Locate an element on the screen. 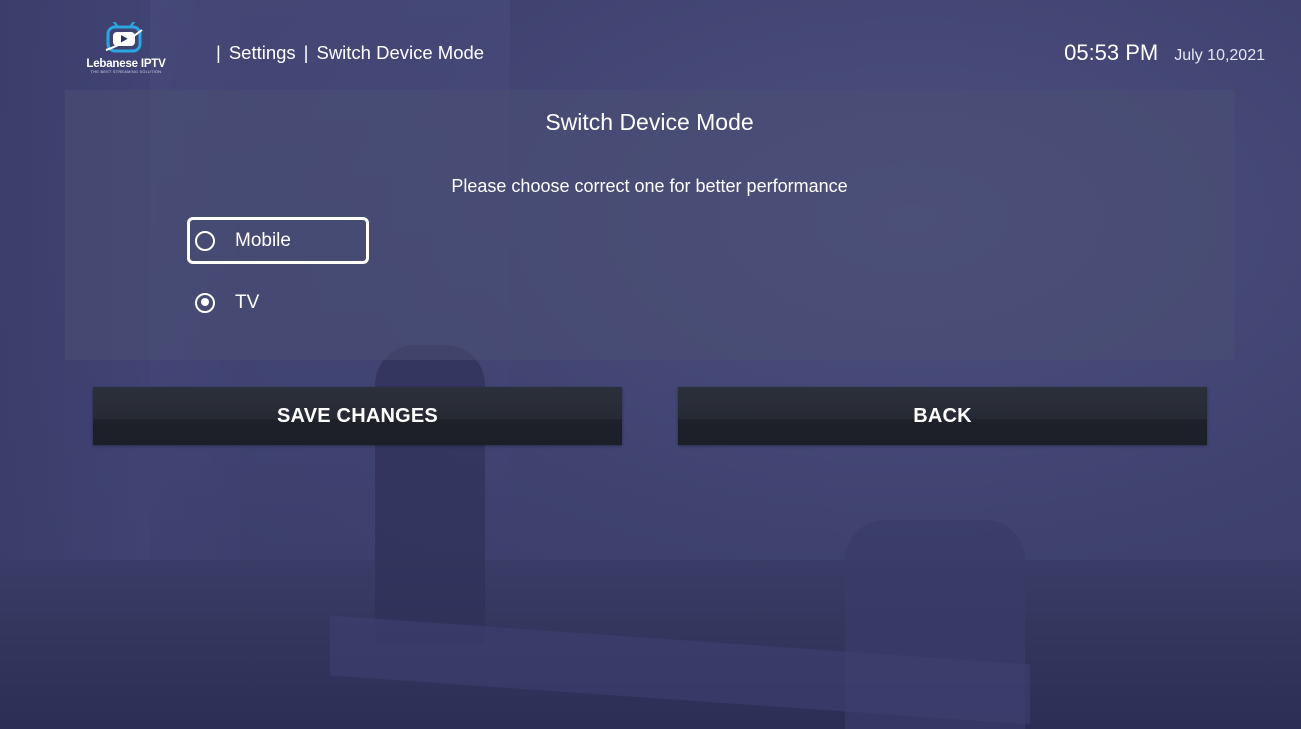  option-tv-label: TV is located at coordinates (247, 302).